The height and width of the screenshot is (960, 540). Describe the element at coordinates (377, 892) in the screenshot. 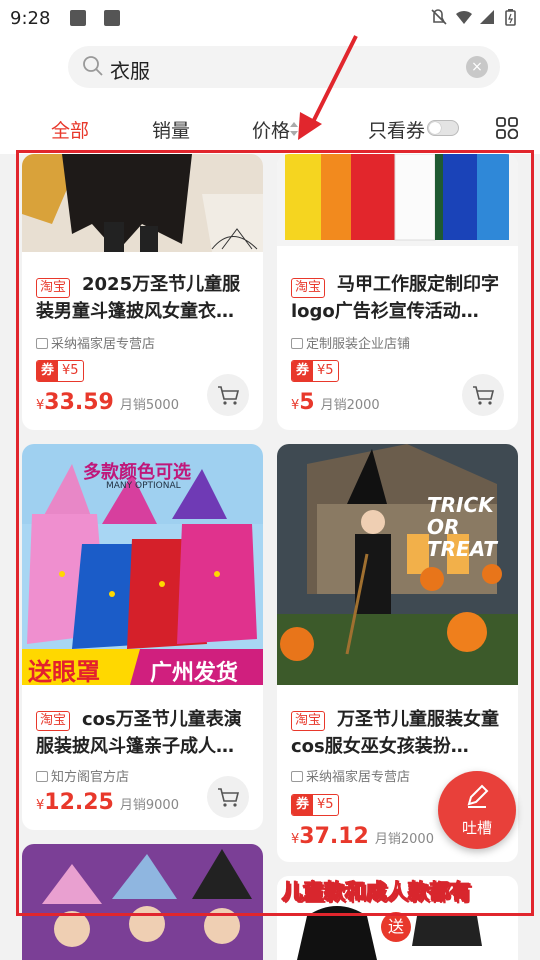

I see `annotation-caption: 儿童款和成人款都有` at that location.